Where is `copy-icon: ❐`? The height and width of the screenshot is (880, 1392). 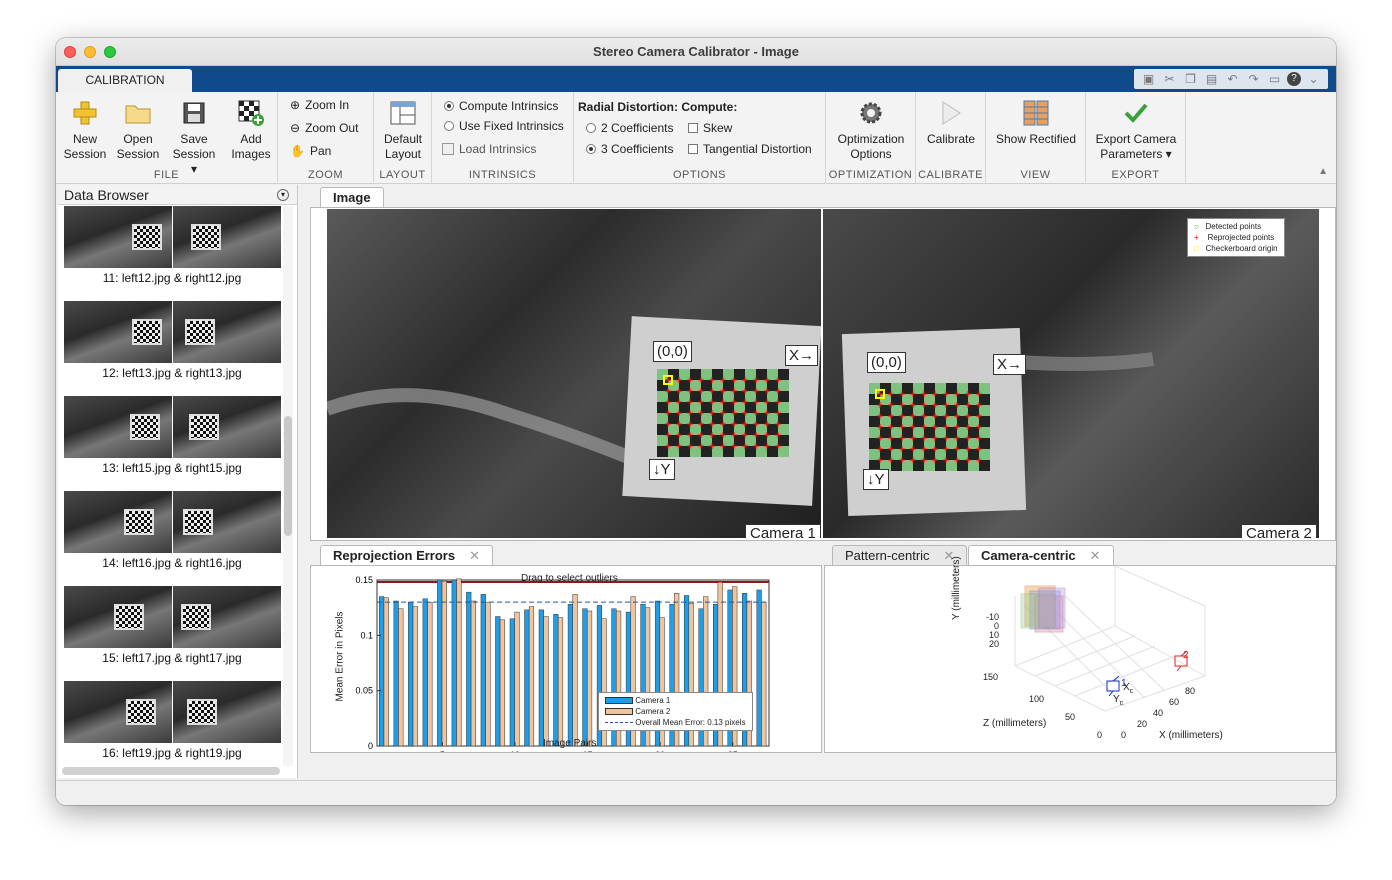
copy-icon: ❐ is located at coordinates (1190, 79).